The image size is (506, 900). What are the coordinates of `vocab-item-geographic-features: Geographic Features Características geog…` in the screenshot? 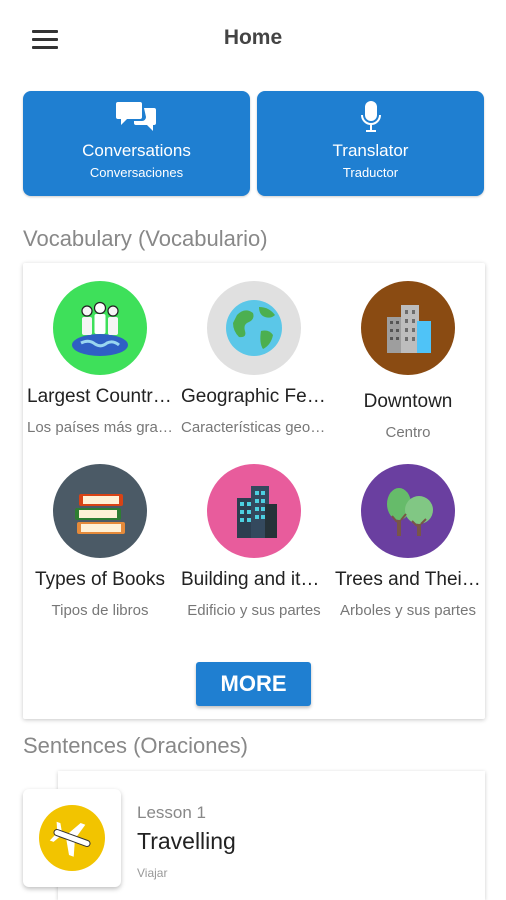 It's located at (254, 353).